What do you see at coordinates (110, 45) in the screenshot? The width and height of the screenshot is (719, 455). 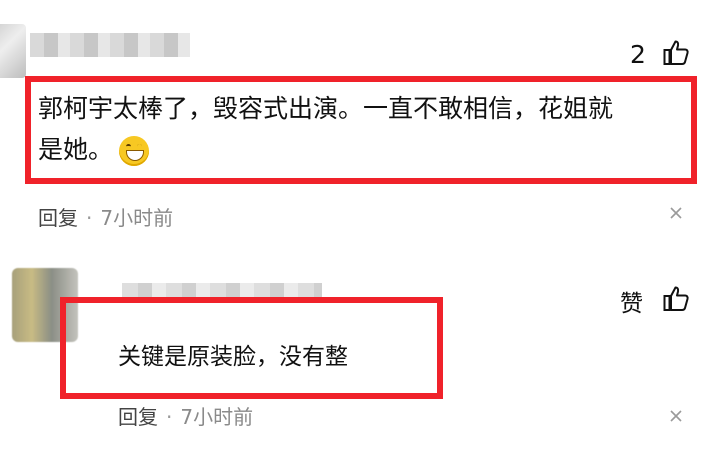 I see `username-blurred` at bounding box center [110, 45].